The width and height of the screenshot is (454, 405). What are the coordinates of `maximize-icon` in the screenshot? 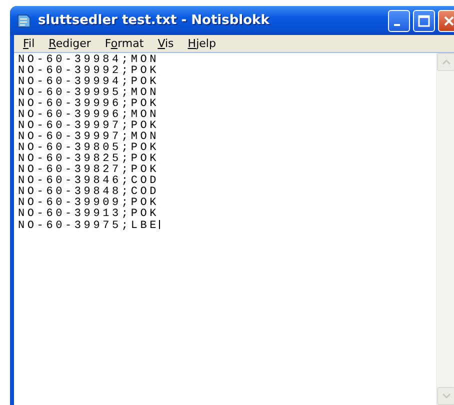 It's located at (424, 20).